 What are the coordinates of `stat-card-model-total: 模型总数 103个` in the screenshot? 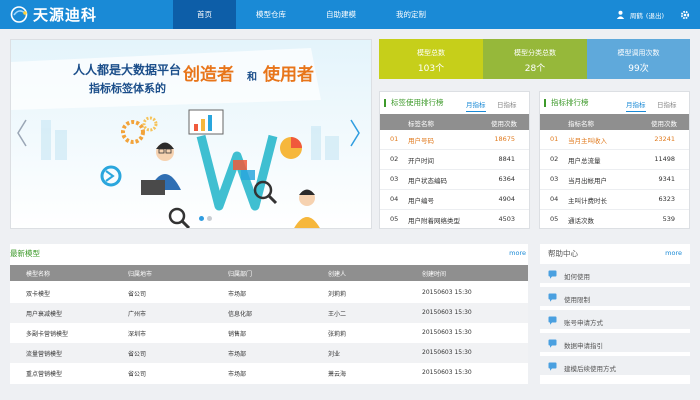 It's located at (431, 59).